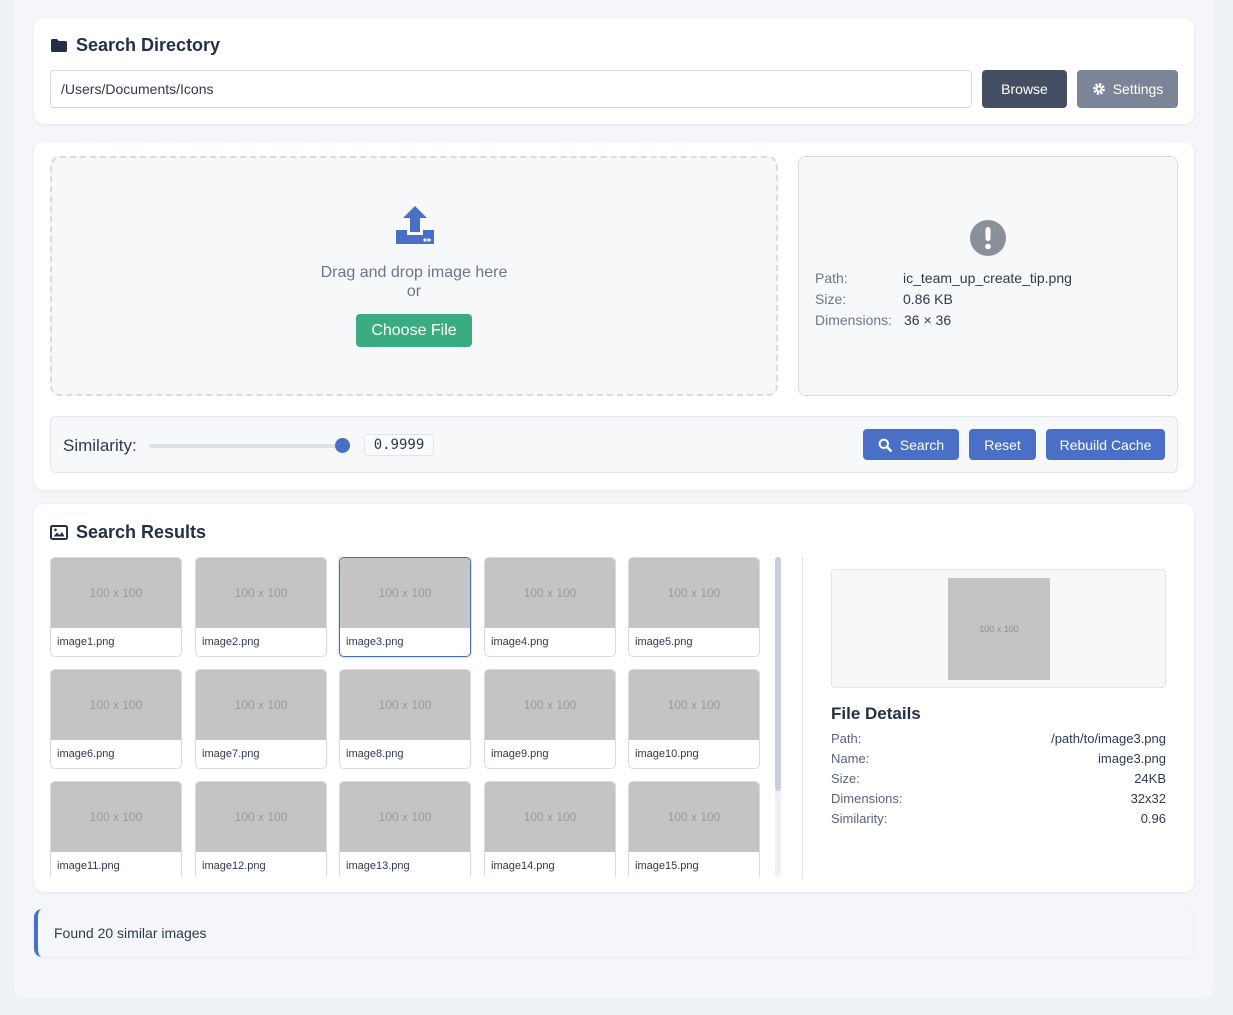 The height and width of the screenshot is (1015, 1233). I want to click on detail-label: Size:, so click(845, 778).